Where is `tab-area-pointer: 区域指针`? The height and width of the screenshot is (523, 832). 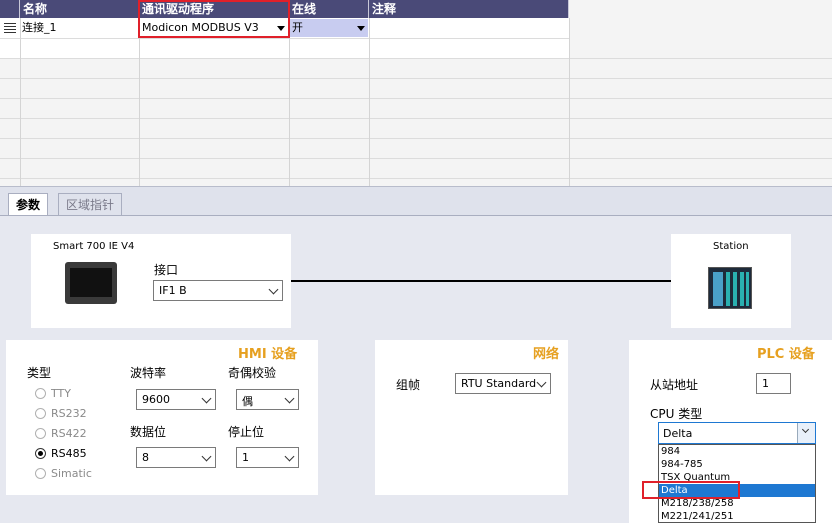 tab-area-pointer: 区域指针 is located at coordinates (90, 204).